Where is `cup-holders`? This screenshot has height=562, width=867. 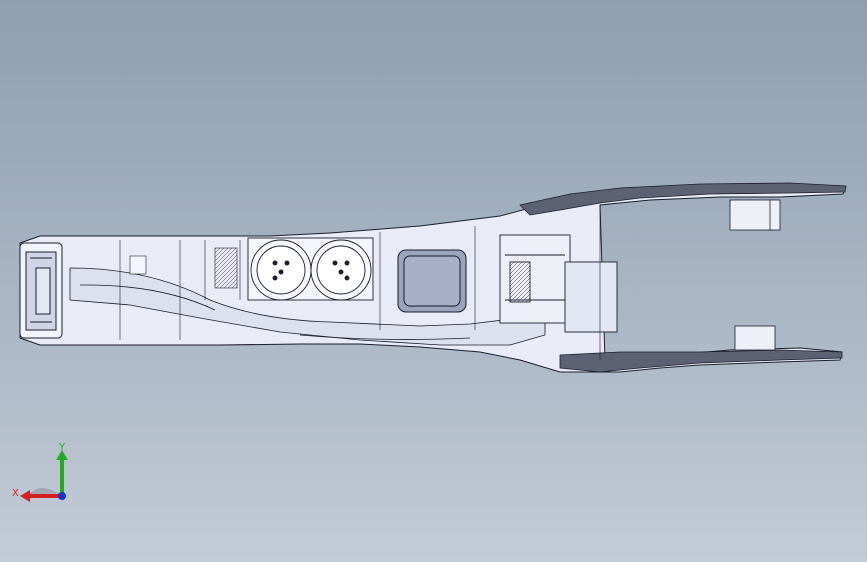
cup-holders is located at coordinates (310, 269).